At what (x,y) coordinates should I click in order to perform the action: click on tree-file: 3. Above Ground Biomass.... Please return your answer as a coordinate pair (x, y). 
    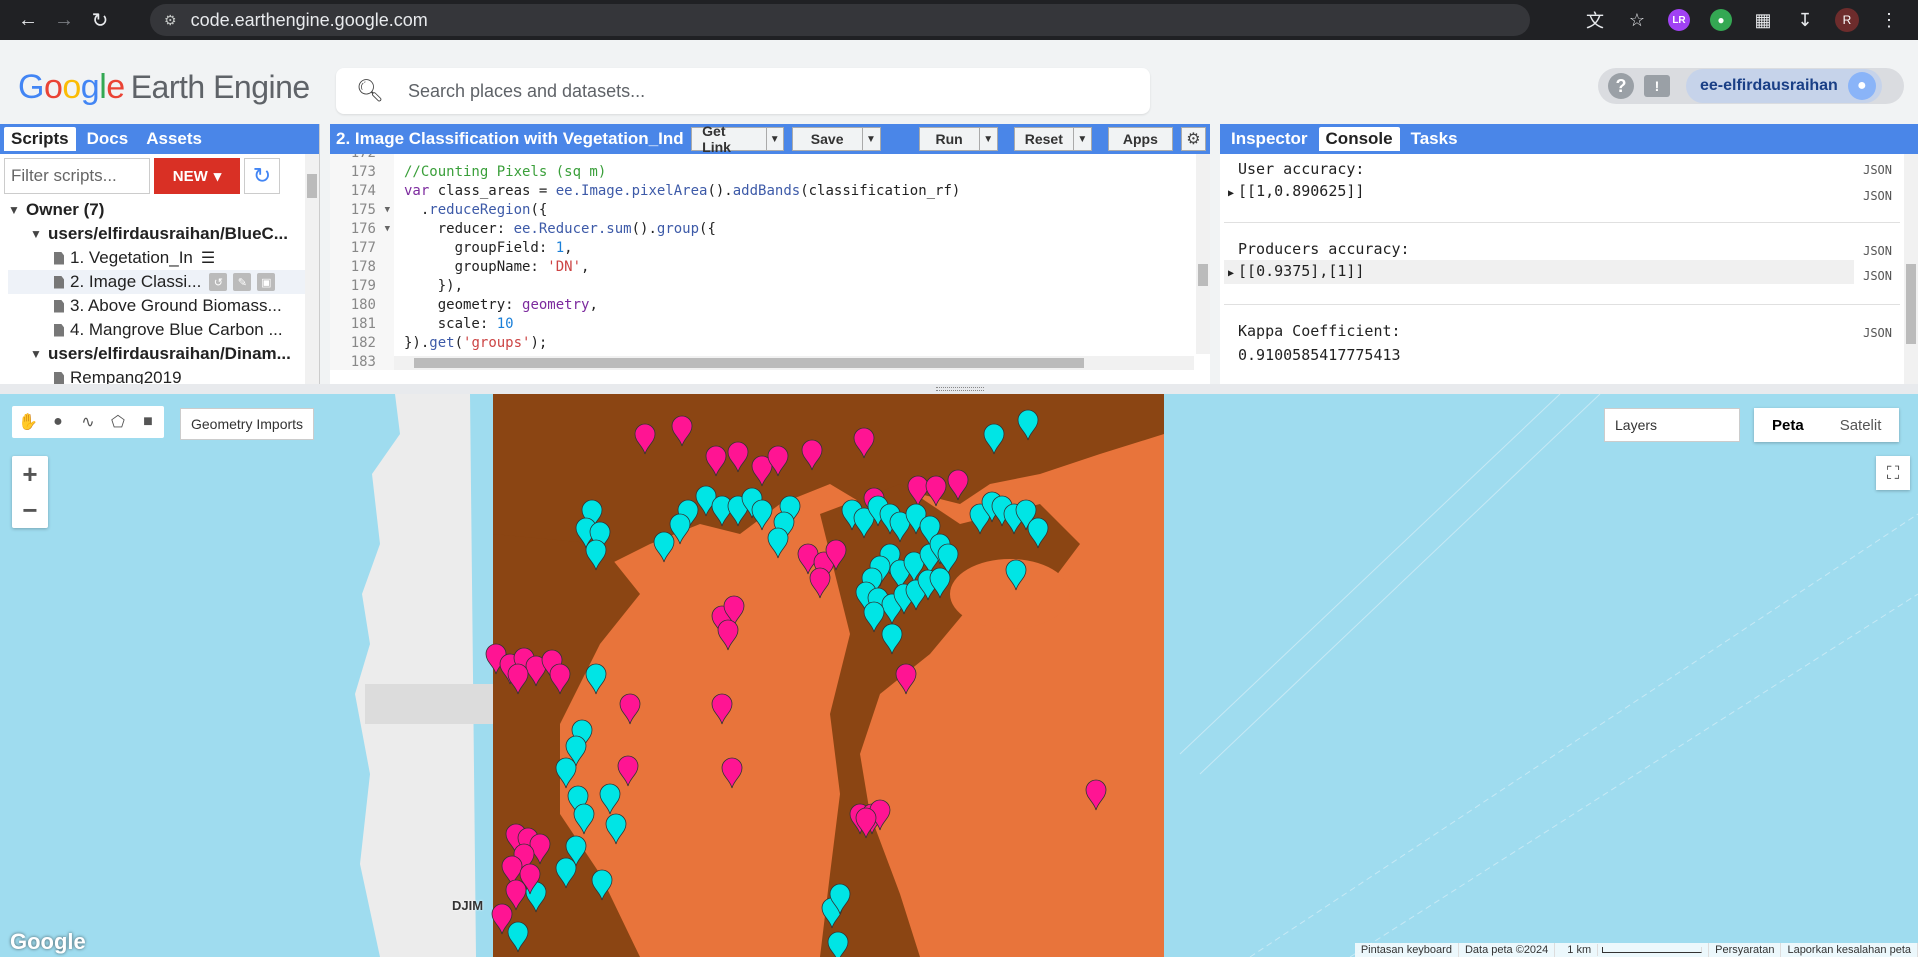
    Looking at the image, I should click on (163, 306).